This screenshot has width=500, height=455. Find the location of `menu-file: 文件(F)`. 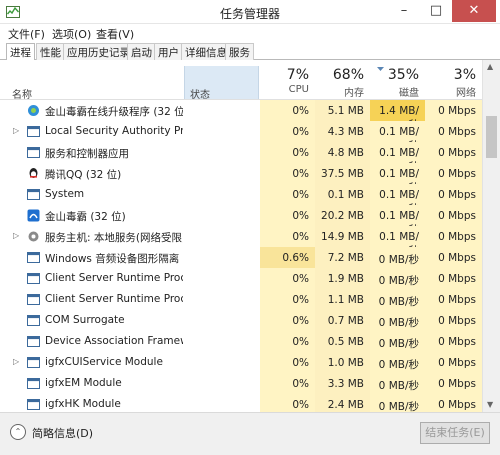

menu-file: 文件(F) is located at coordinates (26, 34).